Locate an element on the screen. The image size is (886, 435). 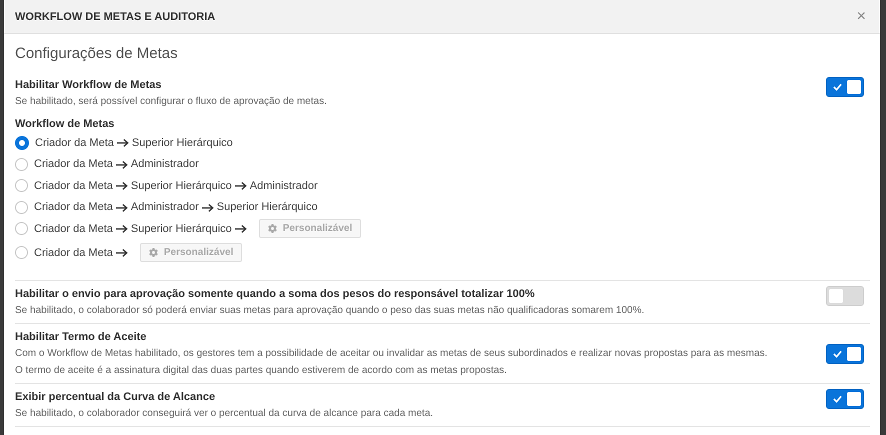
setting-title: Exibir percentual da Curva de Alcance is located at coordinates (115, 397).